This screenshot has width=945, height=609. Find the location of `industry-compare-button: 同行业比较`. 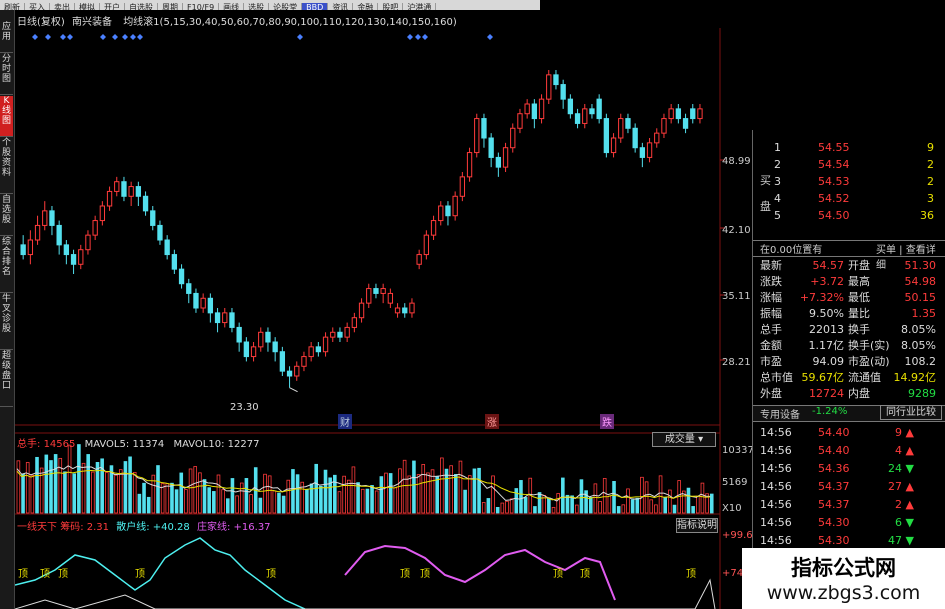

industry-compare-button: 同行业比较 is located at coordinates (911, 412).